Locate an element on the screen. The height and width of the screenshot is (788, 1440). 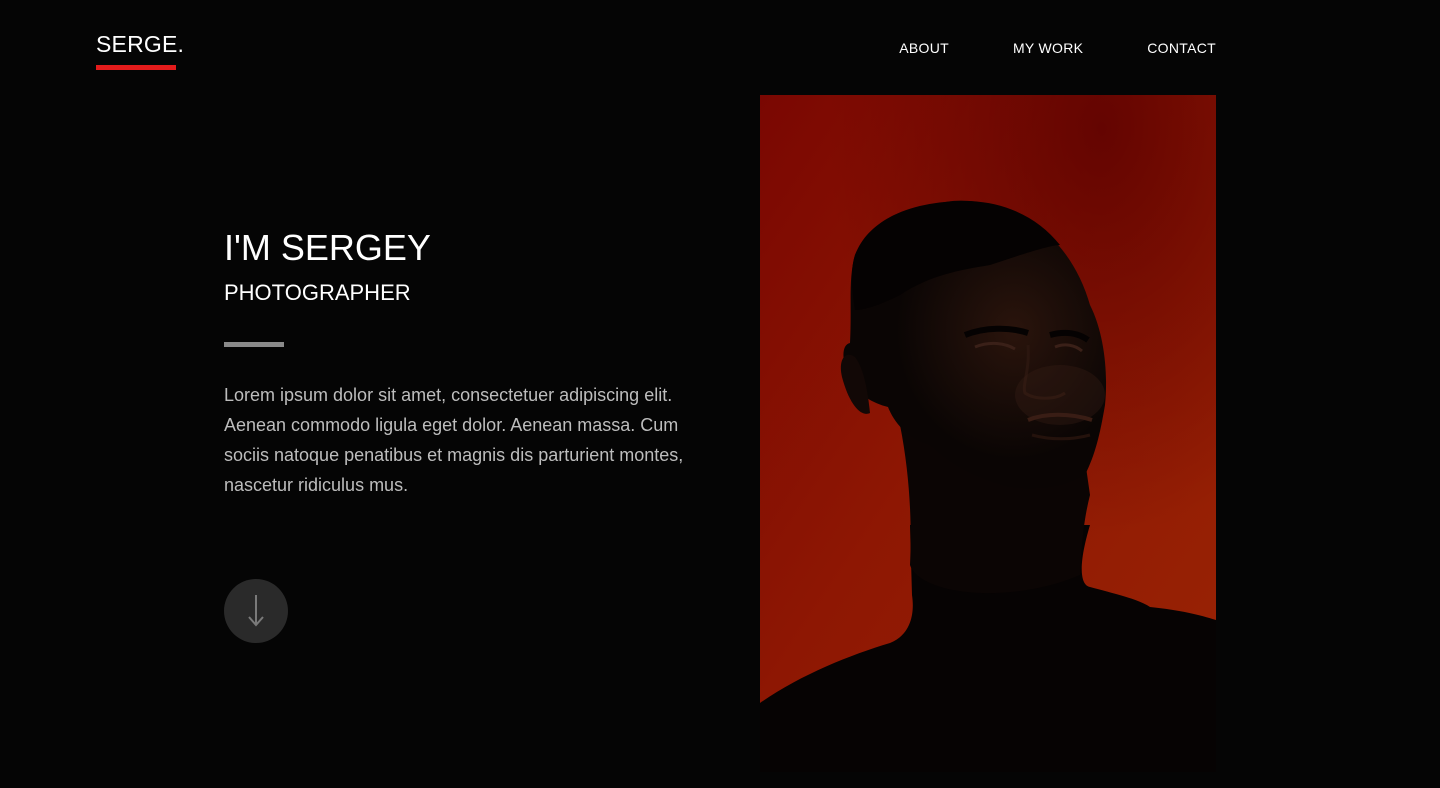
nav-link-about: ABOUT is located at coordinates (924, 48).